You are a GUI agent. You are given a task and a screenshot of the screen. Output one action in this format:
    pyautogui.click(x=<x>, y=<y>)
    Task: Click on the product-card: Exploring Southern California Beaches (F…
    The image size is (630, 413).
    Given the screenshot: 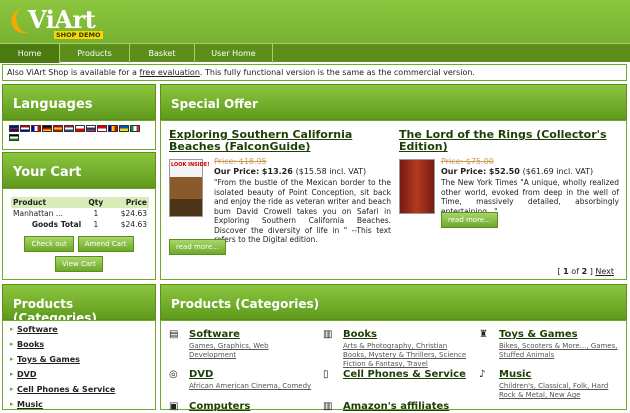 What is the action you would take?
    pyautogui.click(x=280, y=191)
    